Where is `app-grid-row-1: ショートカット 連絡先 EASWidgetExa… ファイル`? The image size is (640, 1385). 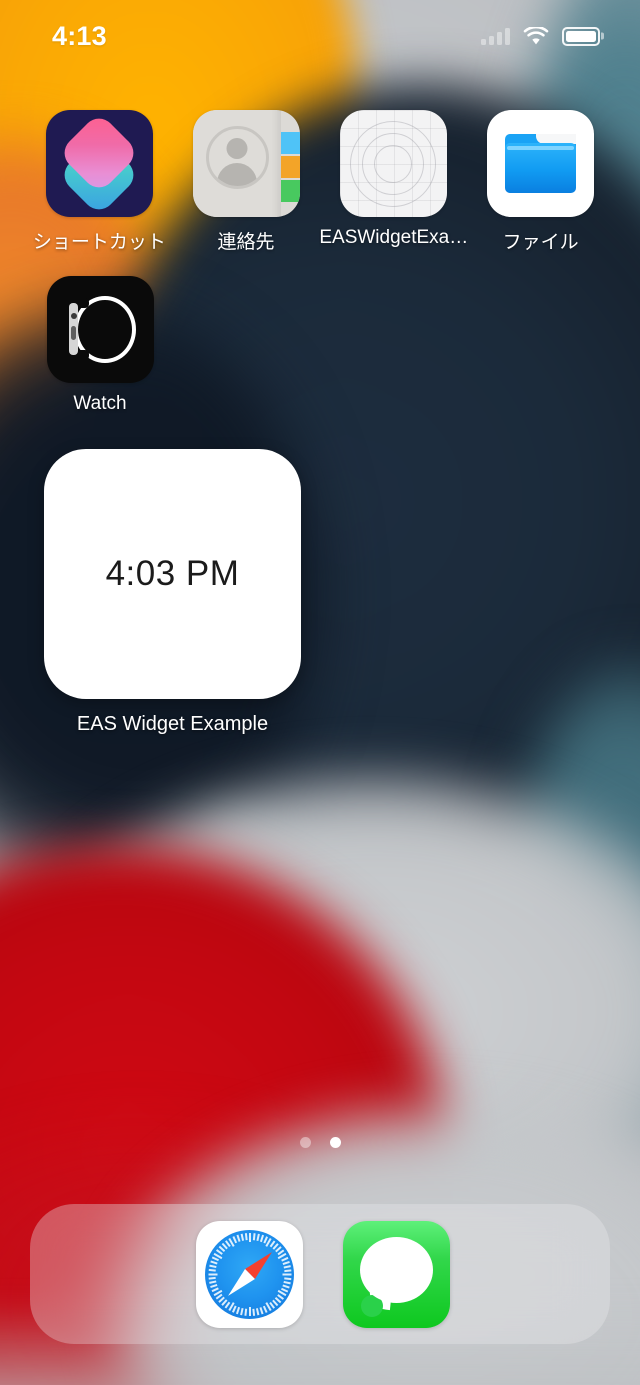
app-grid-row-1: ショートカット 連絡先 EASWidgetExa… ファイル is located at coordinates (320, 193).